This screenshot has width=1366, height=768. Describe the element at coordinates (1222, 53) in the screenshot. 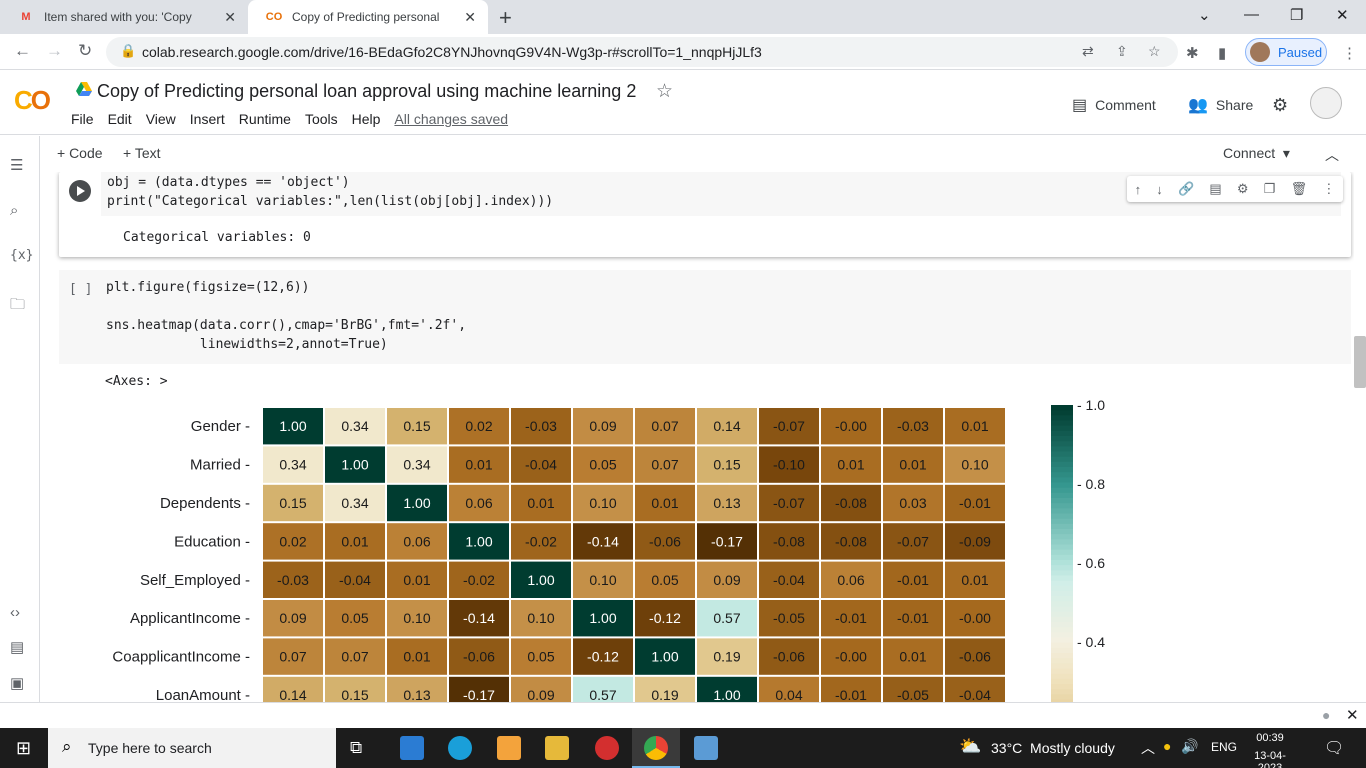

I see `side-panel-icon: ▮` at that location.